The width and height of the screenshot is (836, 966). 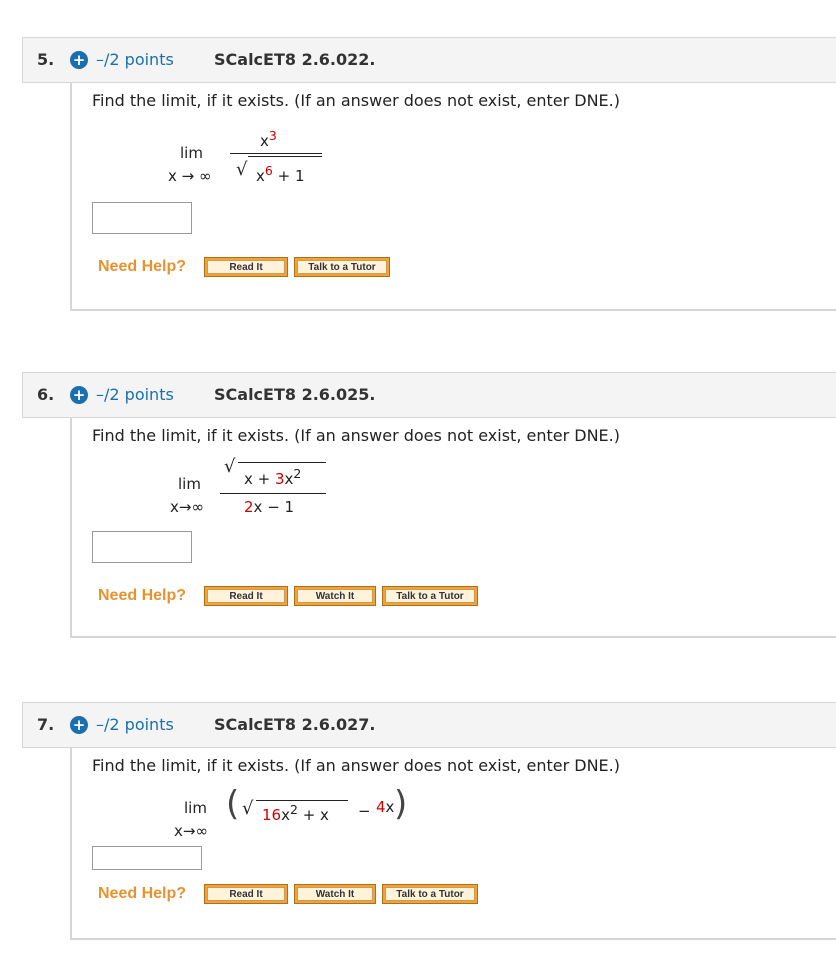 What do you see at coordinates (259, 479) in the screenshot?
I see `numerator-term: x +` at bounding box center [259, 479].